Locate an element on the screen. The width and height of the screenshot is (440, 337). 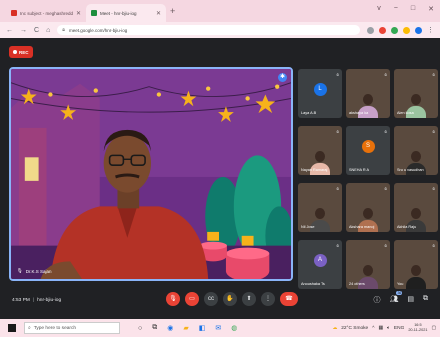
participant-tile: ⦸ akshaya ka is located at coordinates (368, 93).